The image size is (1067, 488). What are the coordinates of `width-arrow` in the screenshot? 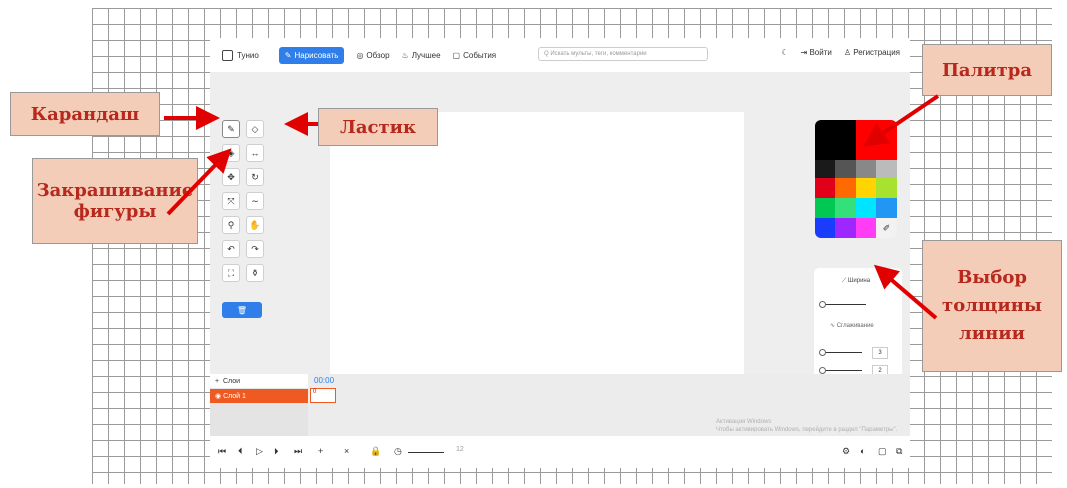 It's located at (905, 292).